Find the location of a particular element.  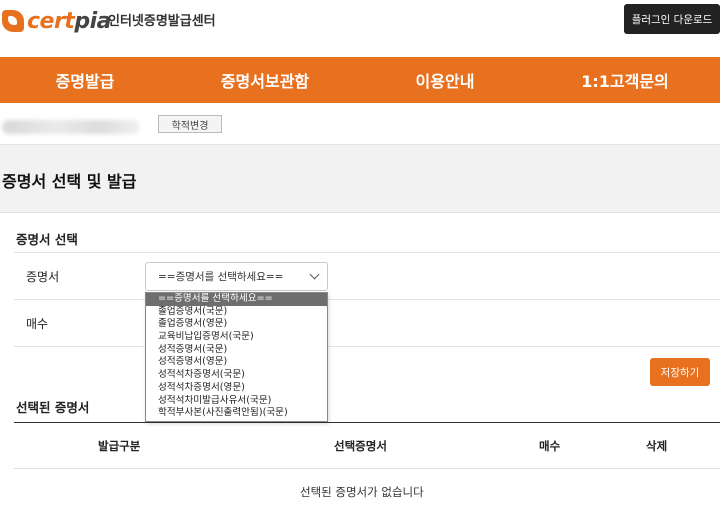

section-title-selected: 선택된 증명서 is located at coordinates (53, 407).